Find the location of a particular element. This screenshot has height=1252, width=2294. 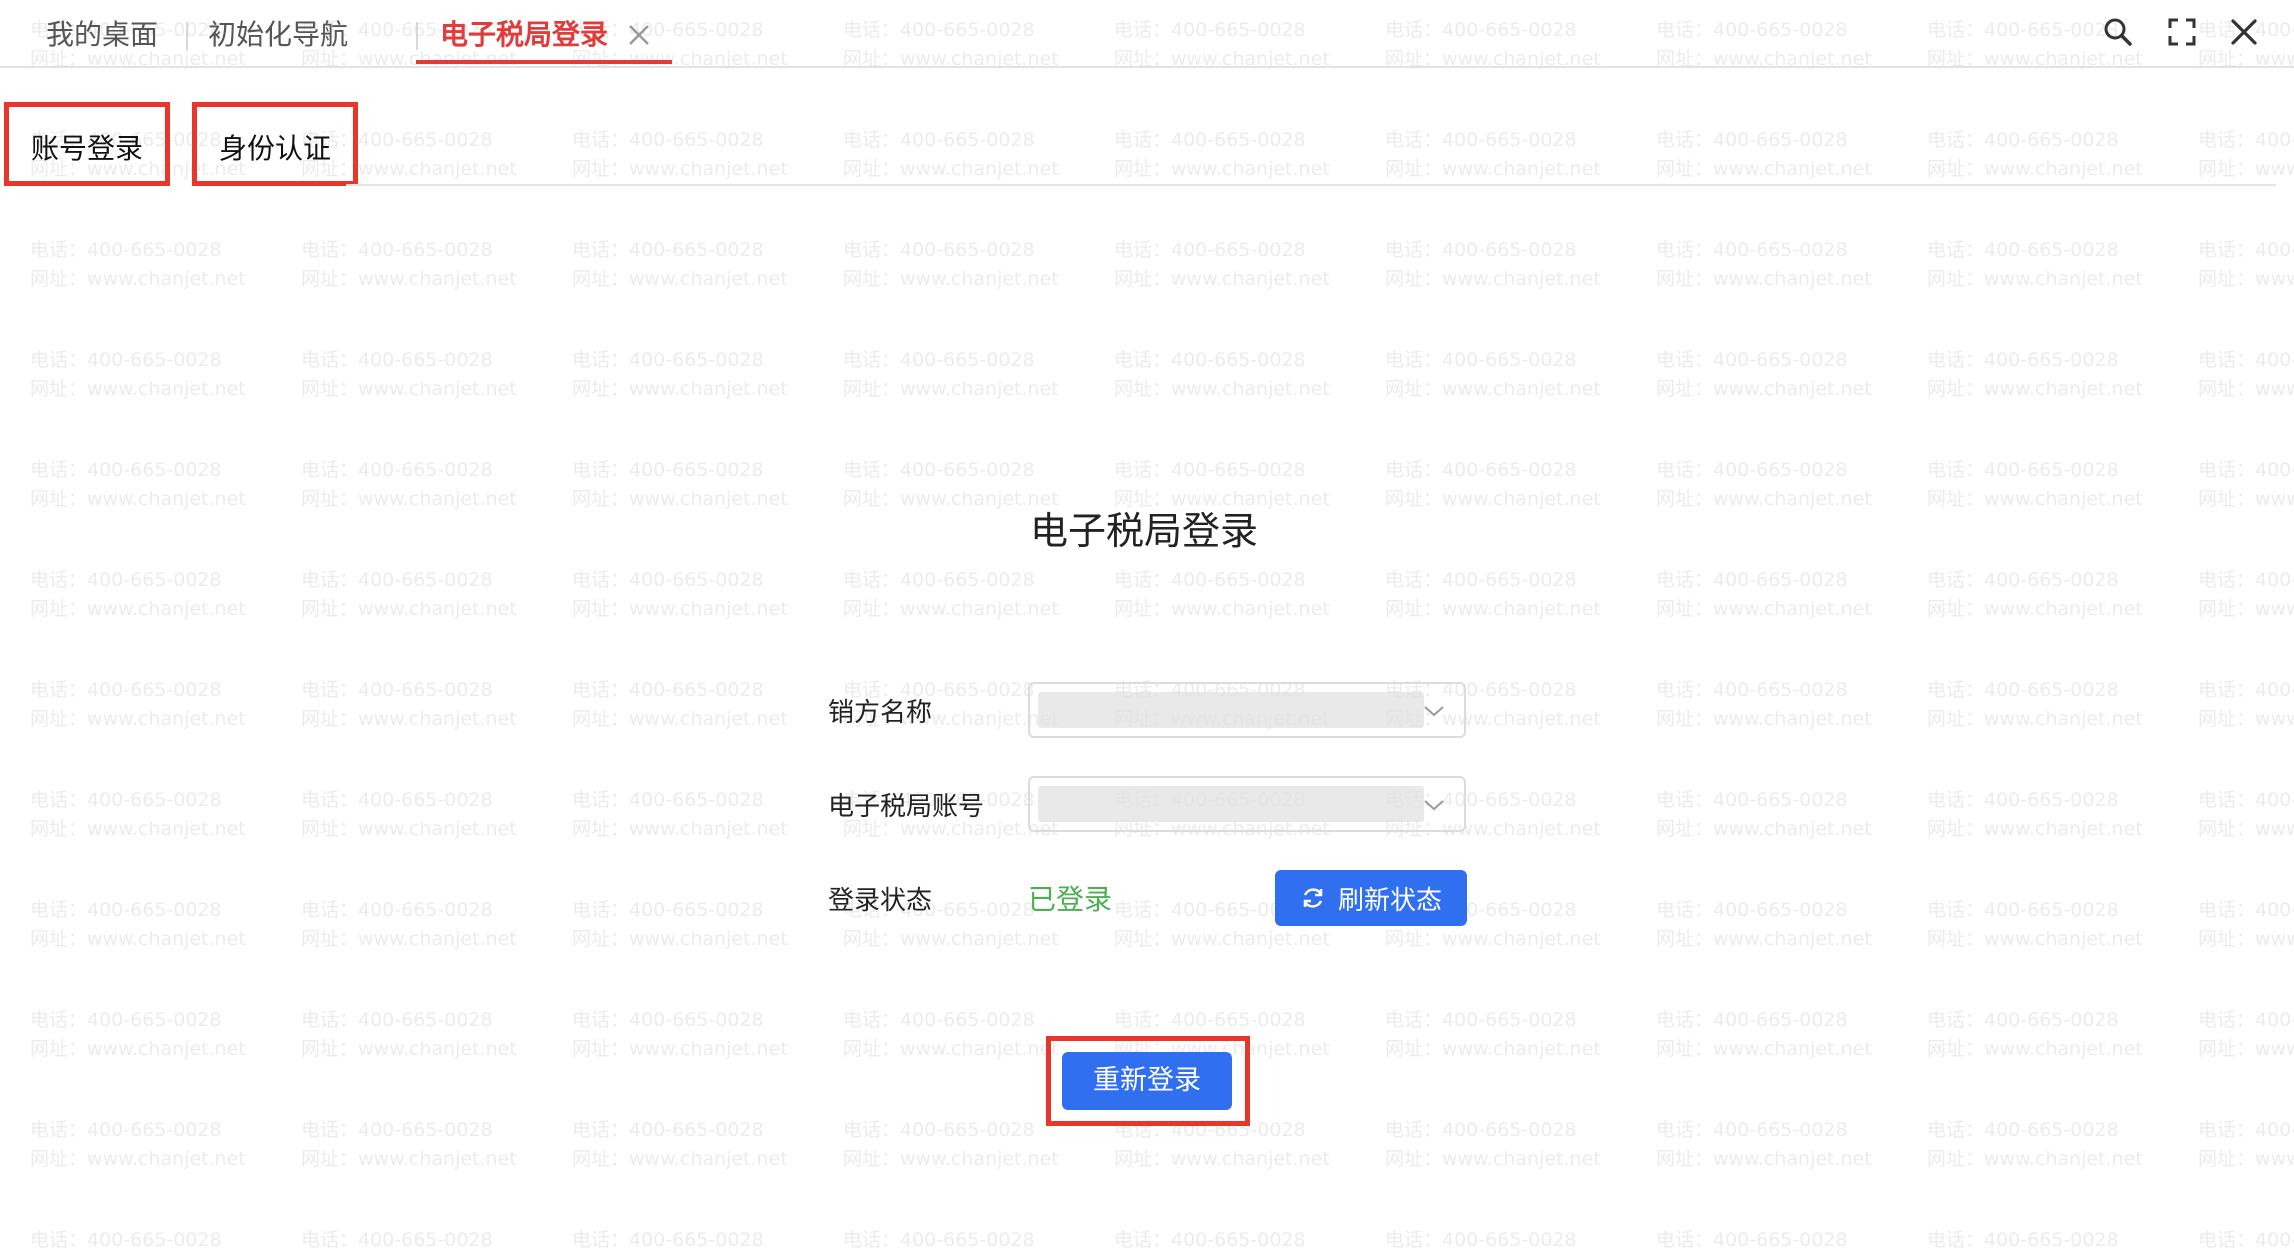

seller-name-label: 销方名称 is located at coordinates (880, 713).